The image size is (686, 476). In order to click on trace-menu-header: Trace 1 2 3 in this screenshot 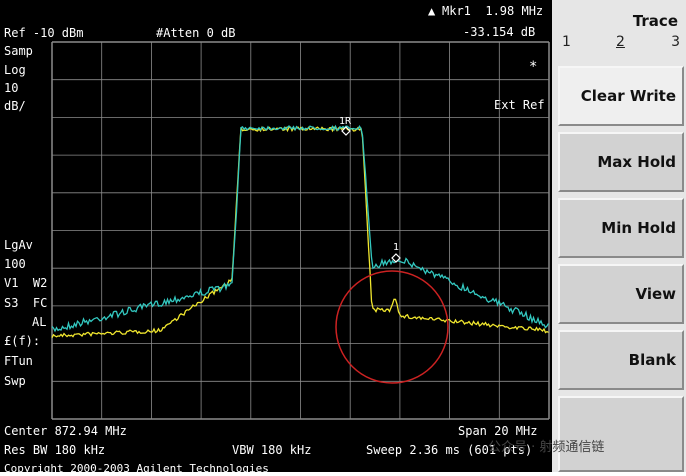, I will do `click(621, 30)`.